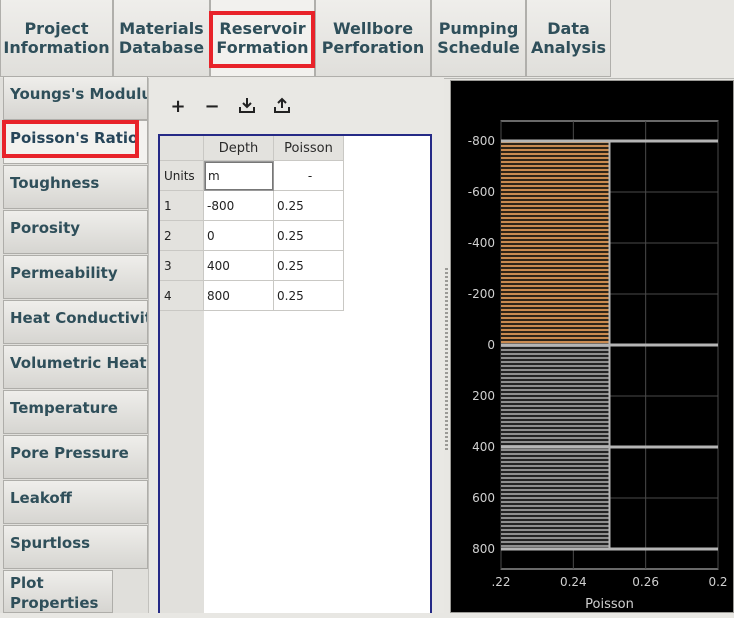 This screenshot has width=734, height=618. I want to click on x-tick-label: 0.26, so click(645, 582).